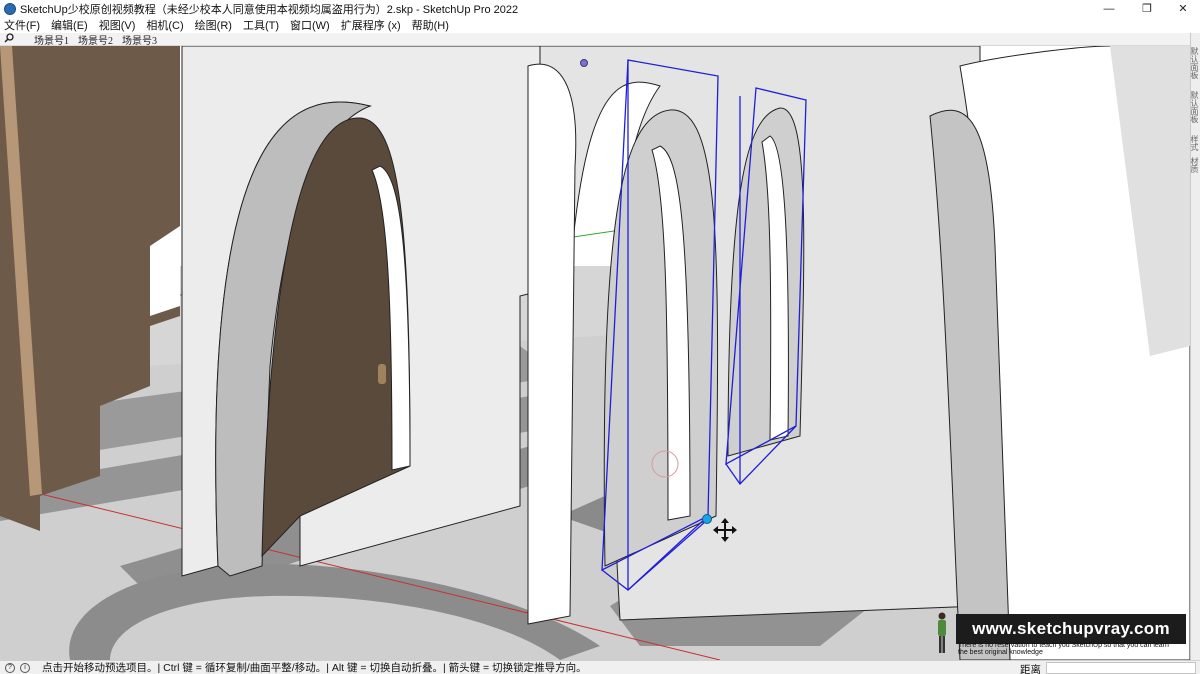 The image size is (1200, 674). Describe the element at coordinates (1195, 143) in the screenshot. I see `tray-tab-styles: 样式` at that location.